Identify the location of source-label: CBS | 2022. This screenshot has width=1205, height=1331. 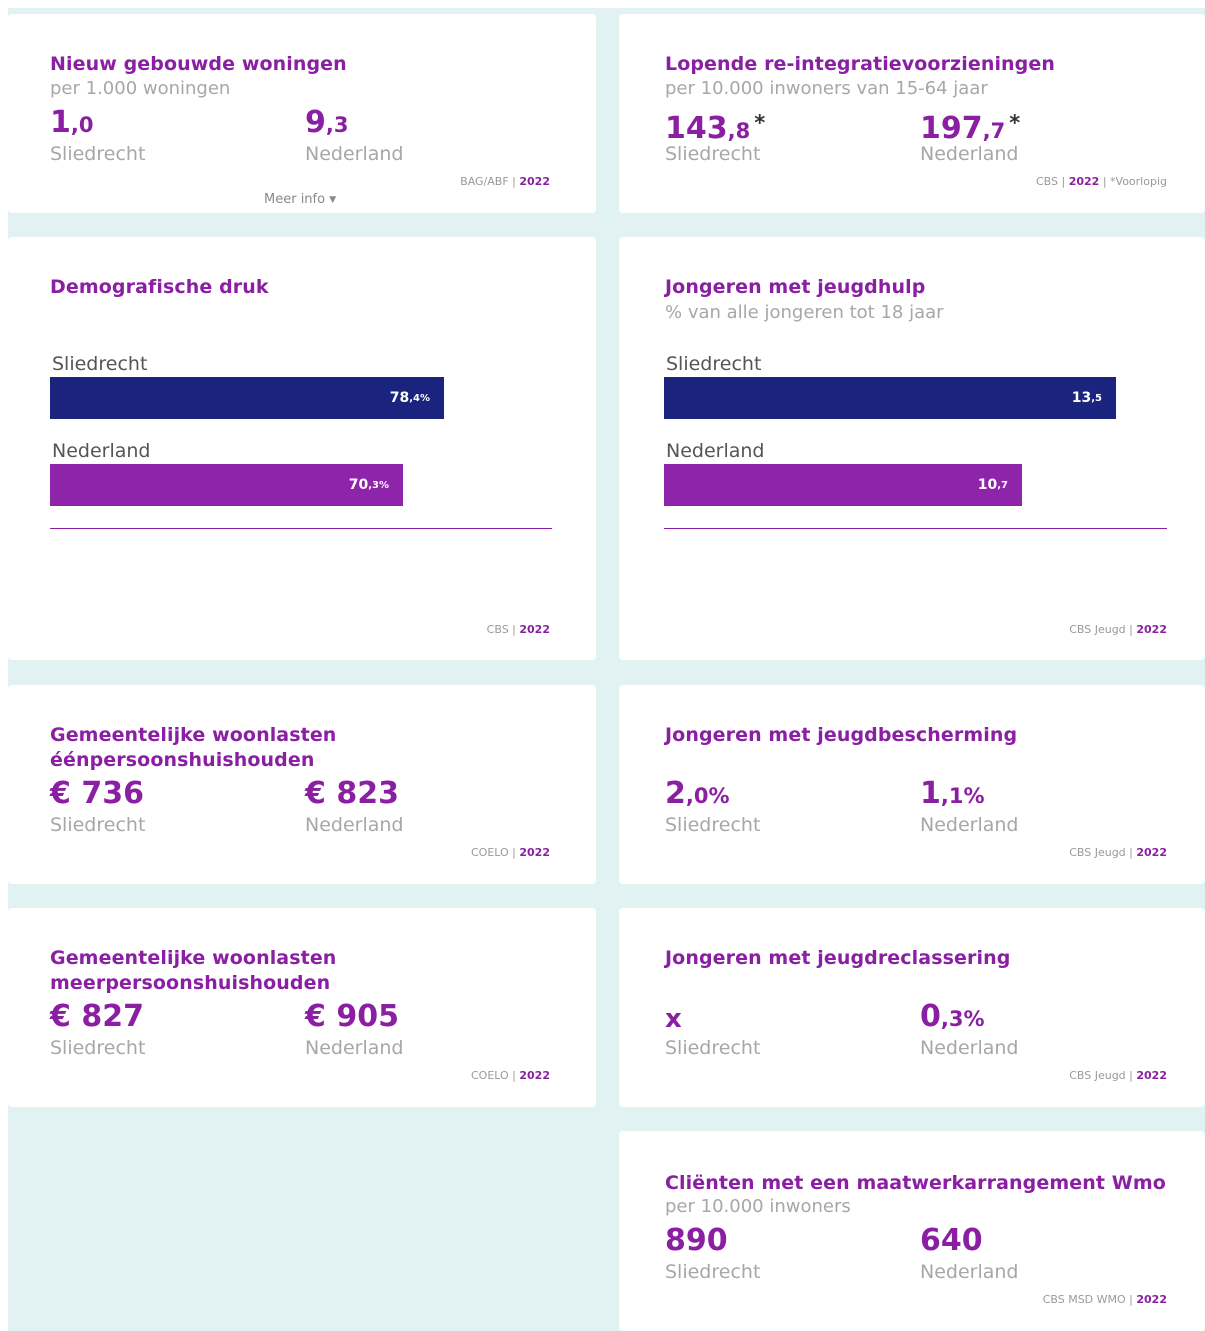
(518, 629).